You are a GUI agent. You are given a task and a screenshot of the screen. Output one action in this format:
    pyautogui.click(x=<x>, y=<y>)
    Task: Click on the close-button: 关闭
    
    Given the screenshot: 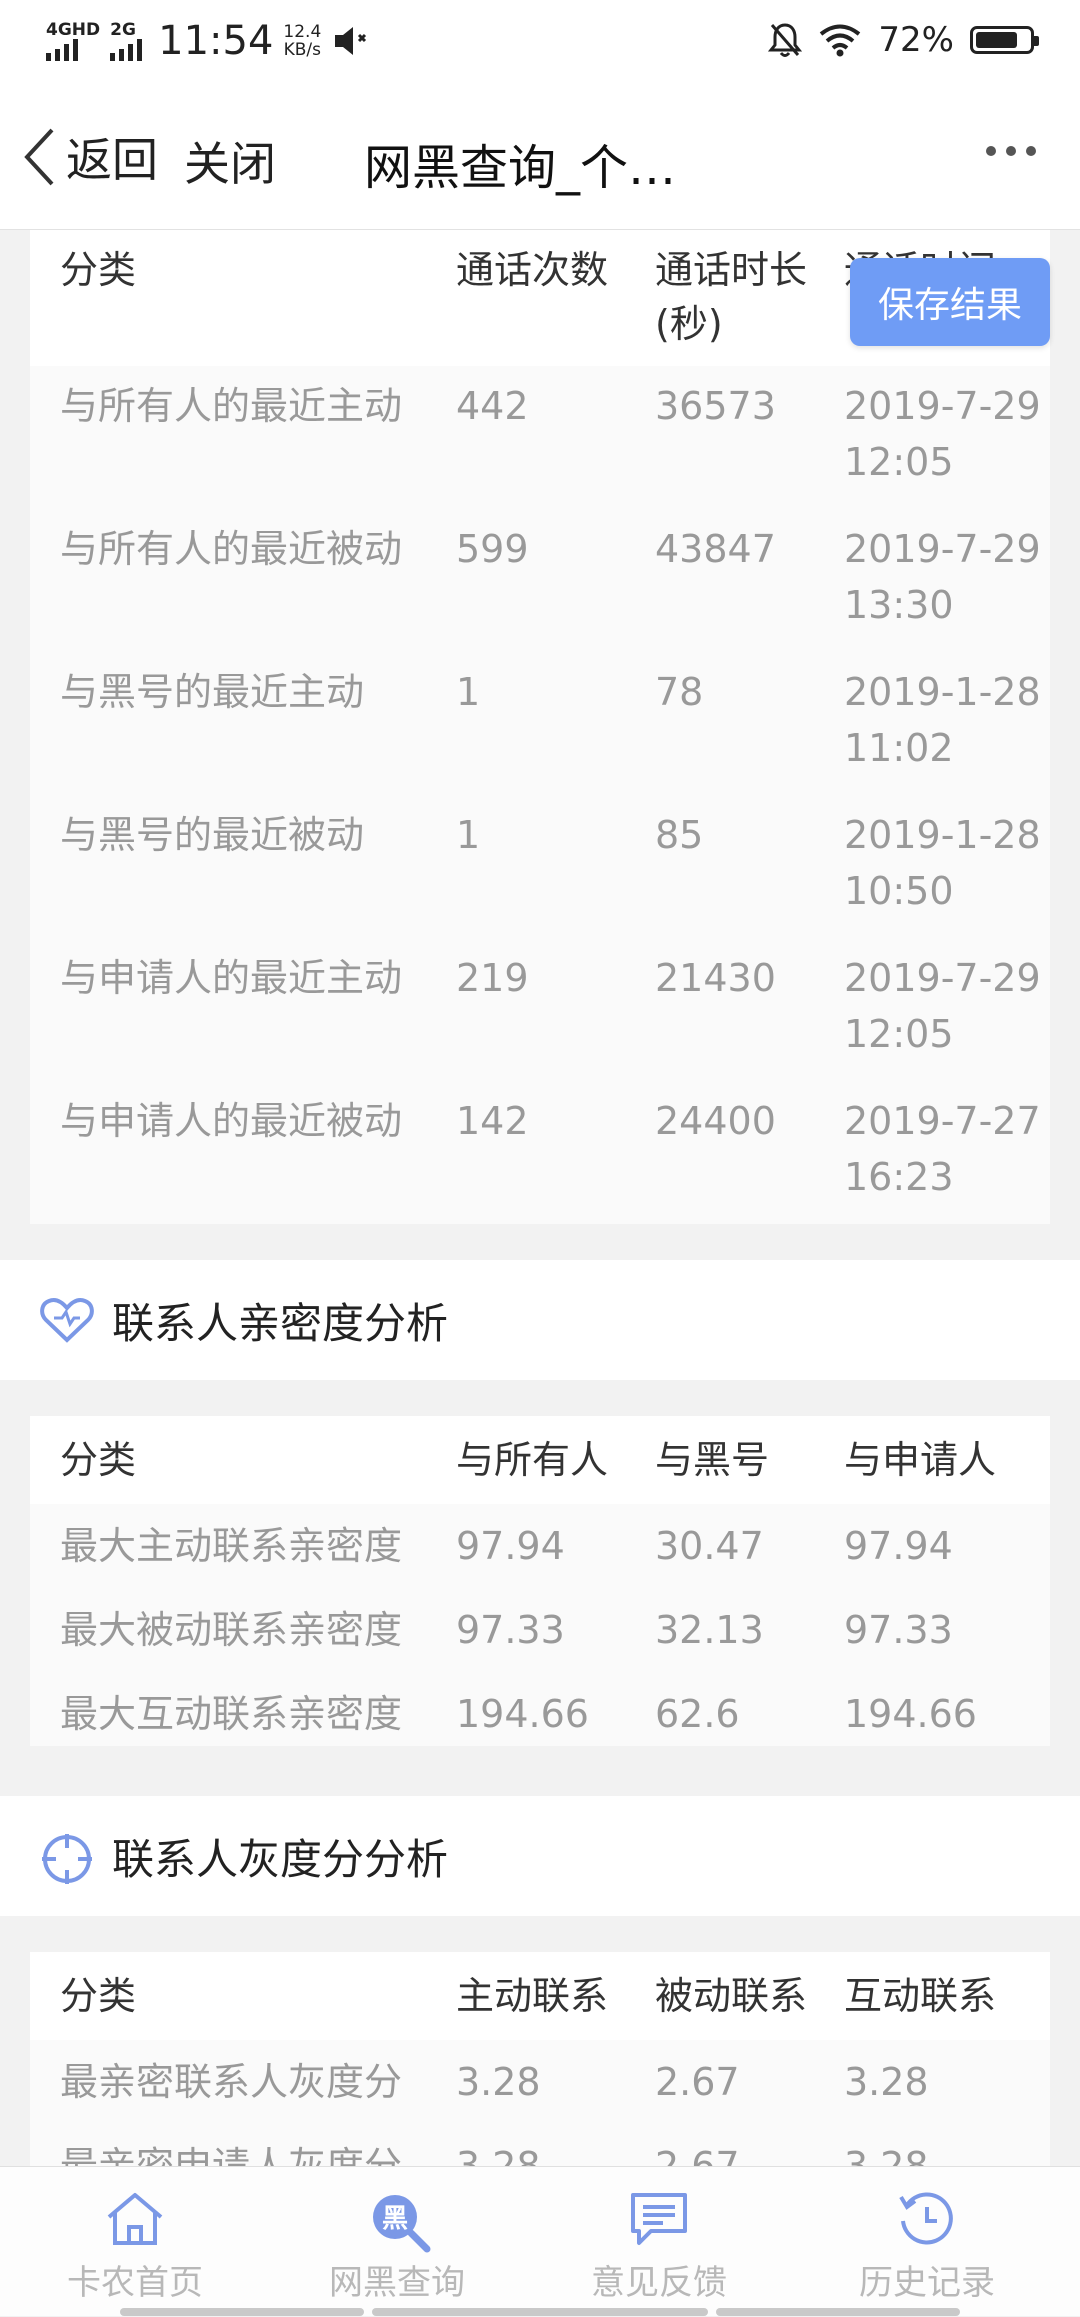 What is the action you would take?
    pyautogui.click(x=230, y=161)
    